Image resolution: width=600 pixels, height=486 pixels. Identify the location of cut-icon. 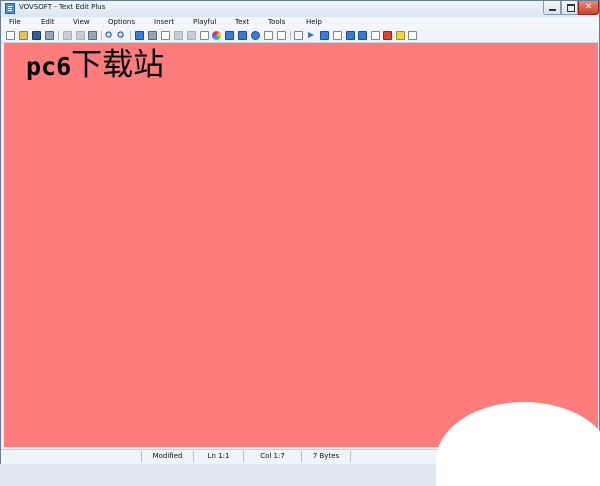
(67, 35).